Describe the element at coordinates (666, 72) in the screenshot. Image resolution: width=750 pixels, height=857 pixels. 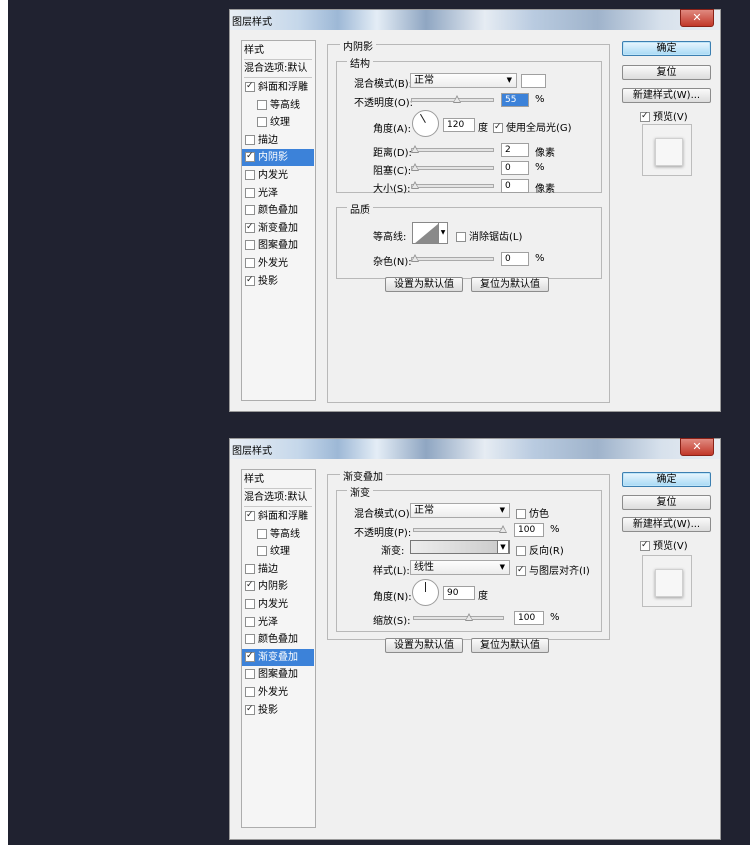
I see `reset-button: 复位` at that location.